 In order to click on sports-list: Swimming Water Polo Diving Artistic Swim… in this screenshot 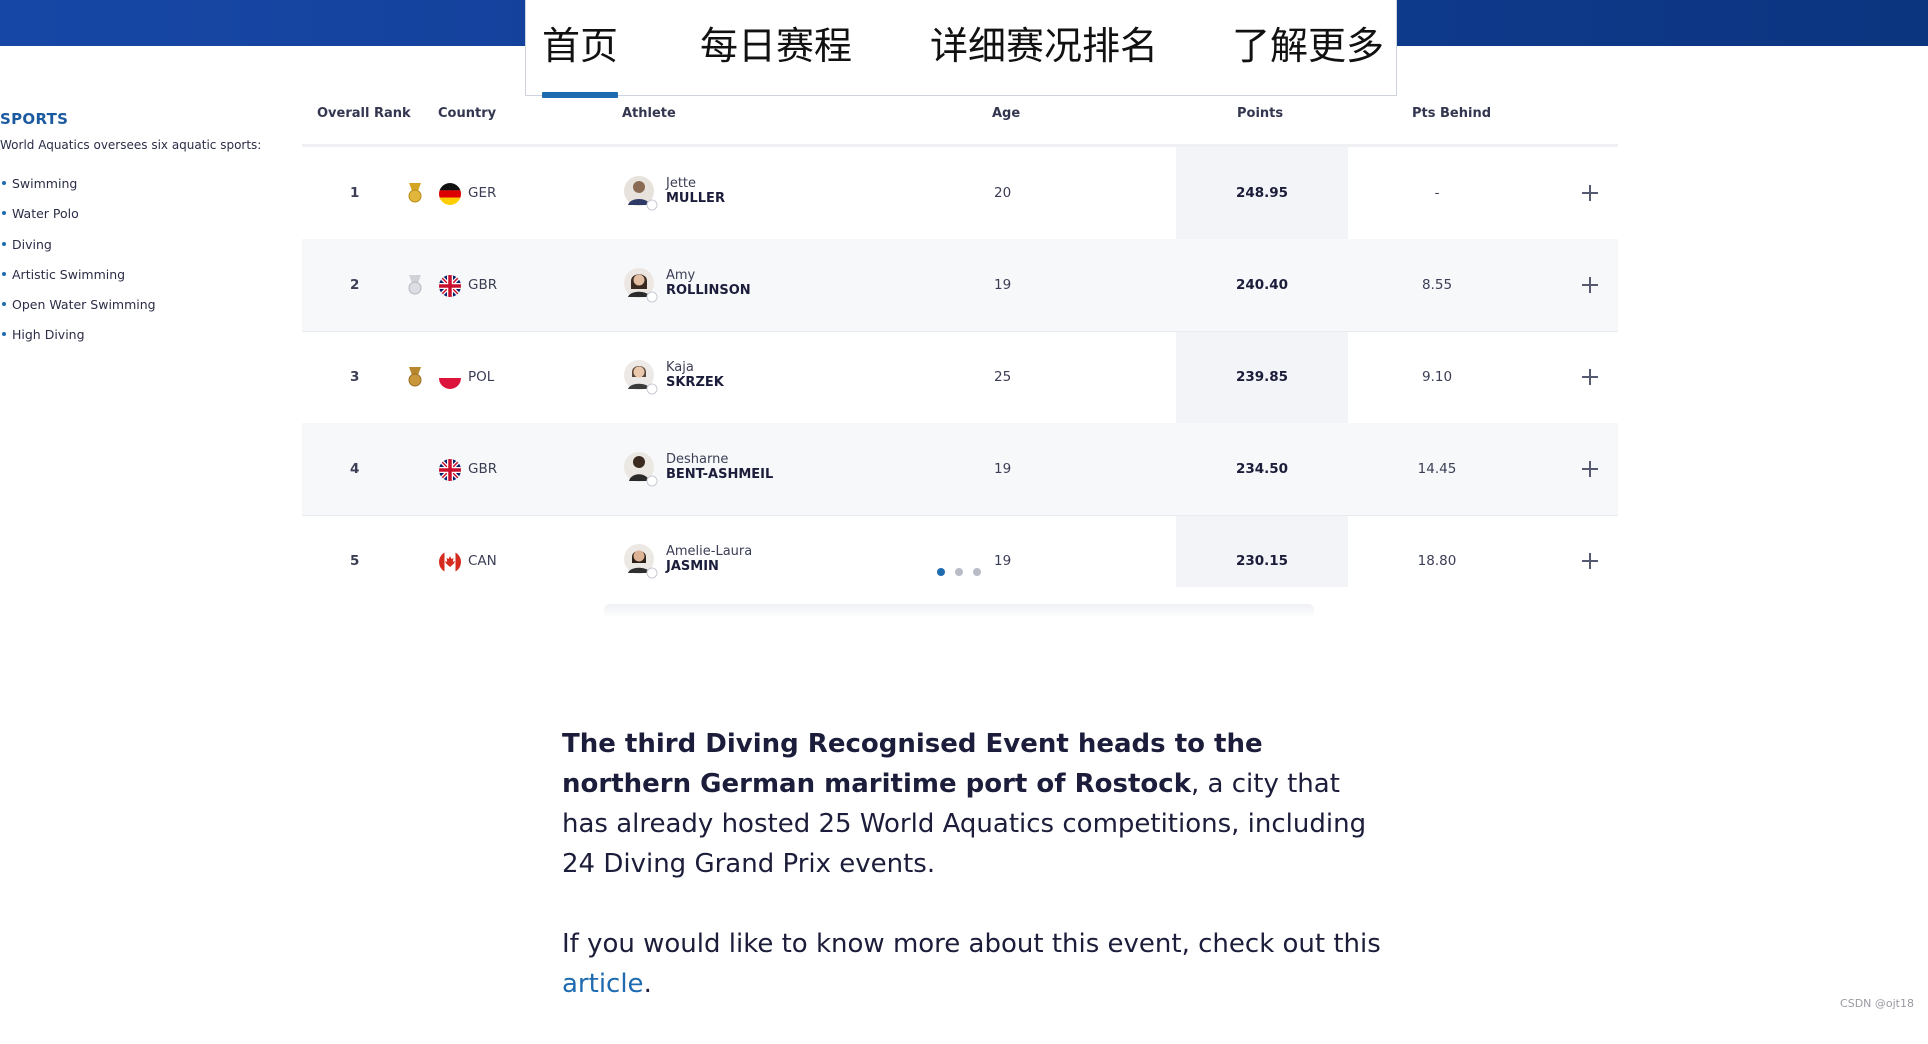, I will do `click(78, 267)`.